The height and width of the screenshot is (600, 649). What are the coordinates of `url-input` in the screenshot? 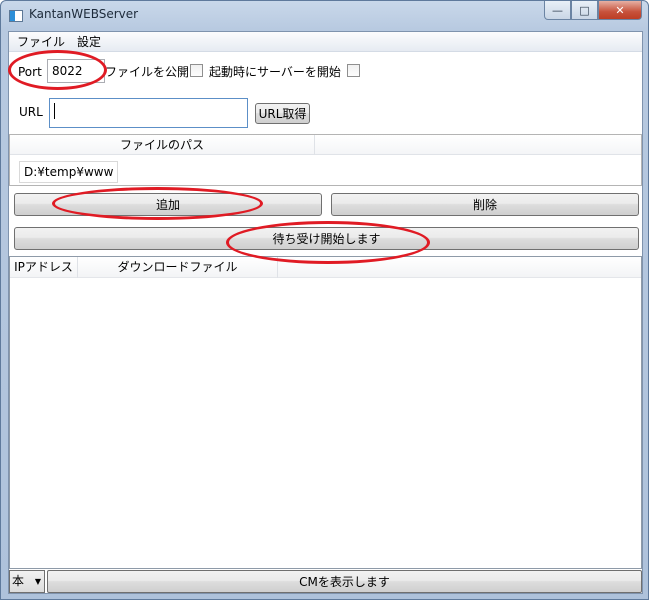 It's located at (148, 113).